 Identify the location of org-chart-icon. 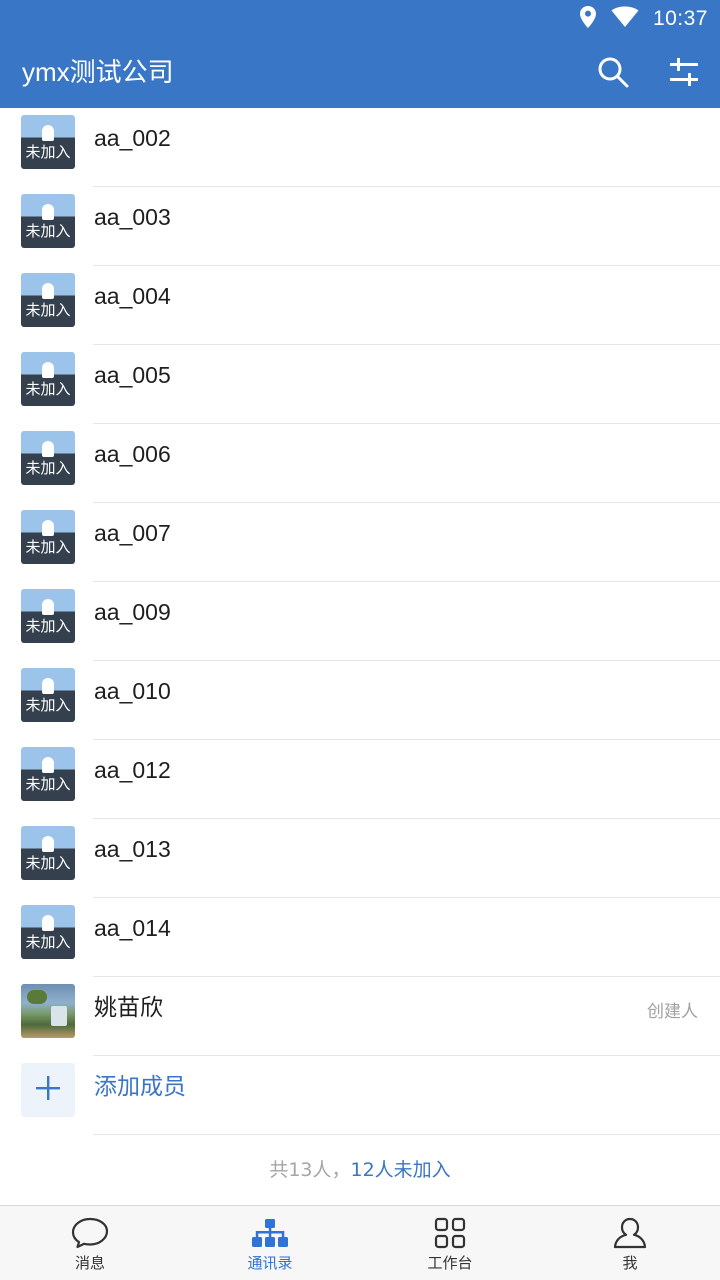
(270, 1233).